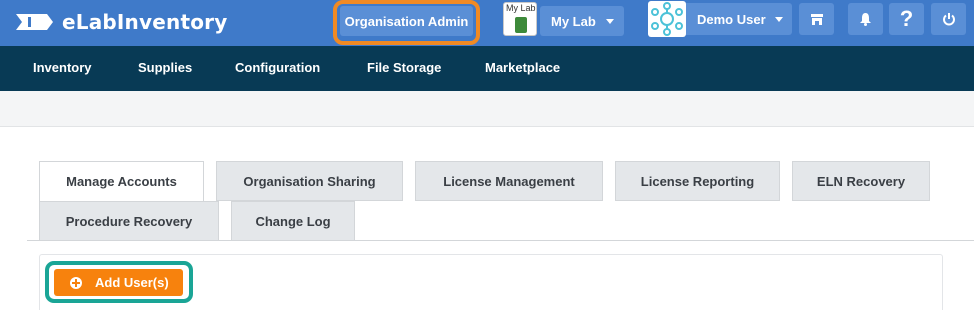  I want to click on nav-item-marketplace: Marketplace, so click(522, 67).